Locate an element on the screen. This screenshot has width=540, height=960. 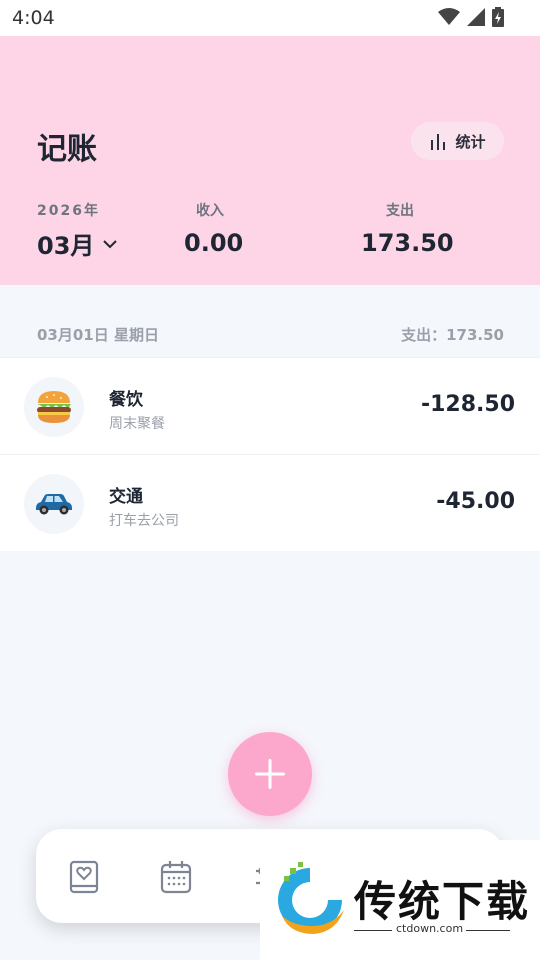
item-note: 周末聚餐 is located at coordinates (137, 424).